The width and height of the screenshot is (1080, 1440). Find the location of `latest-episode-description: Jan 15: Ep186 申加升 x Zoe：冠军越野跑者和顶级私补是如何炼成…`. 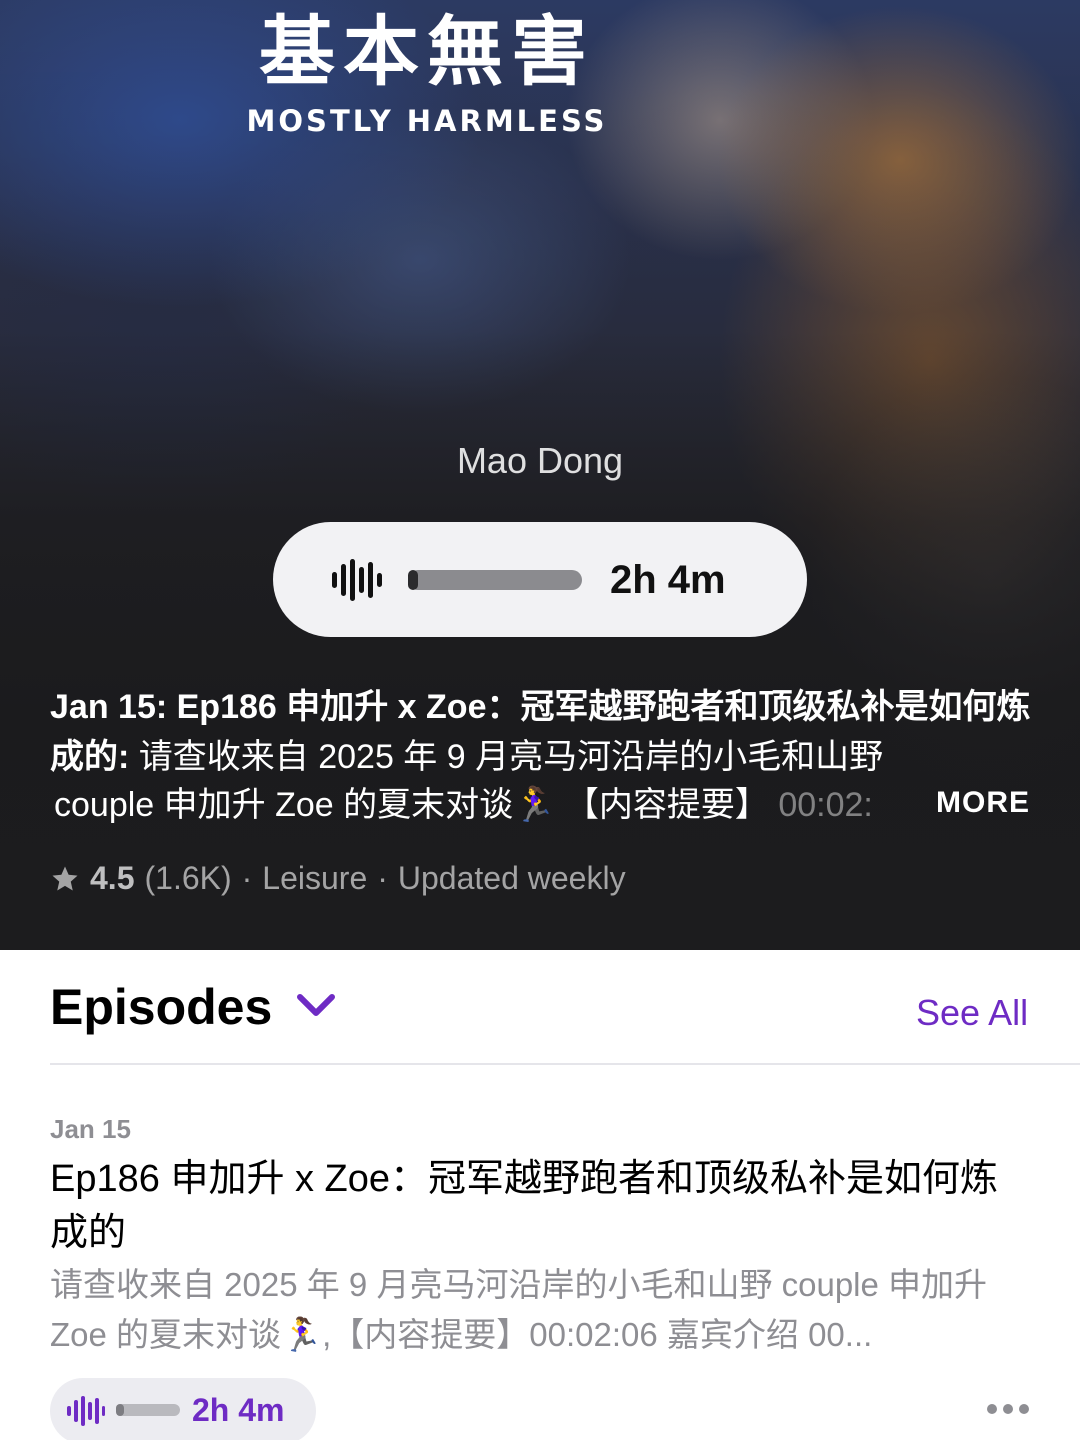

latest-episode-description: Jan 15: Ep186 申加升 x Zoe：冠军越野跑者和顶级私补是如何炼成… is located at coordinates (545, 732).